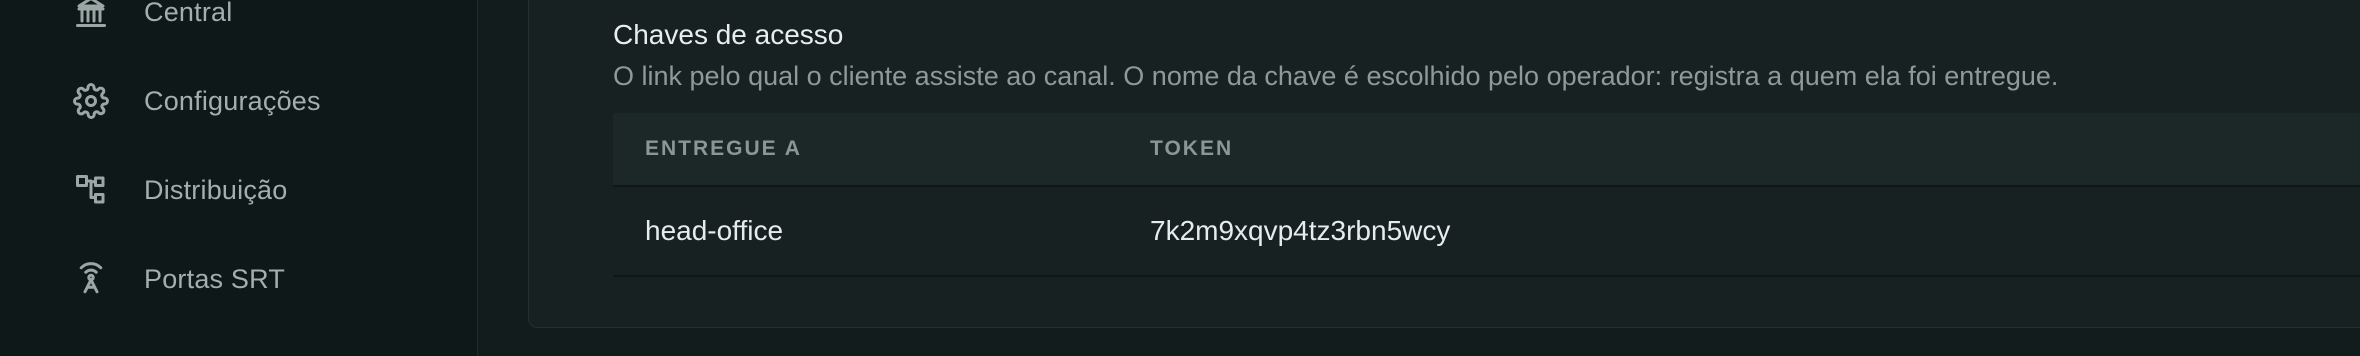  I want to click on broadcast-icon, so click(91, 279).